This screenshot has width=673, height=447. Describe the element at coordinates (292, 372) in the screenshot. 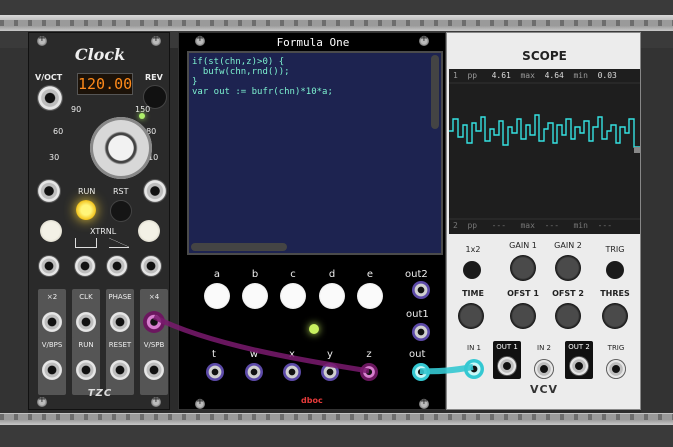

I see `input-x-jack` at that location.